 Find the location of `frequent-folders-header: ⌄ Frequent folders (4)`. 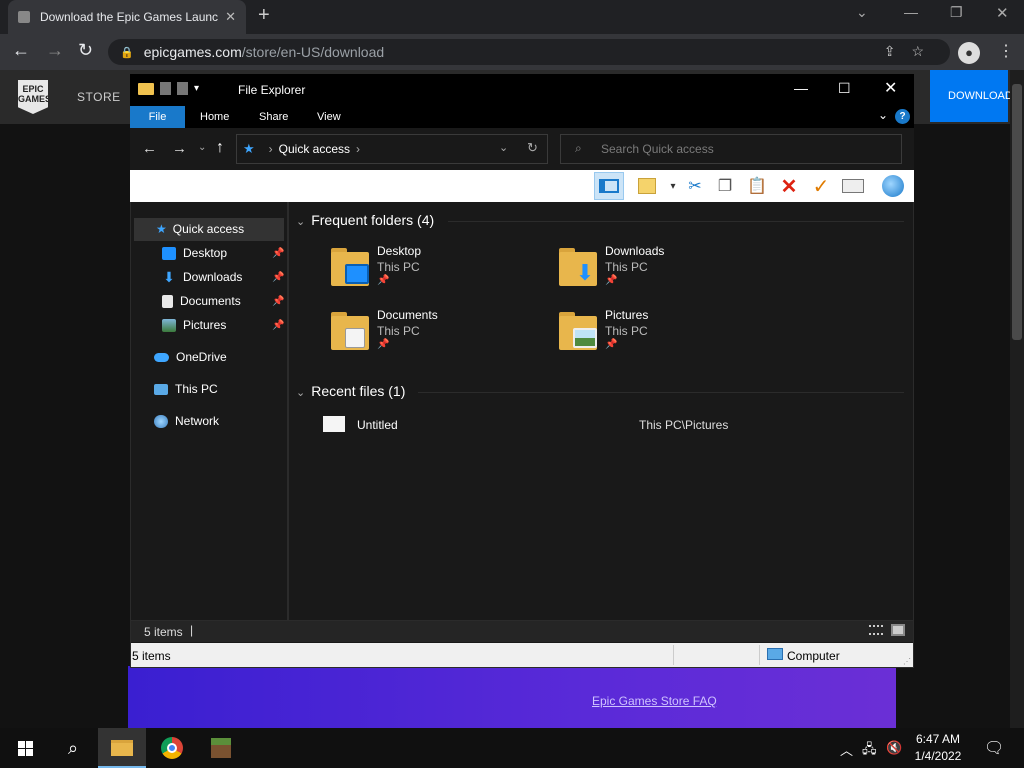

frequent-folders-header: ⌄ Frequent folders (4) is located at coordinates (365, 220).